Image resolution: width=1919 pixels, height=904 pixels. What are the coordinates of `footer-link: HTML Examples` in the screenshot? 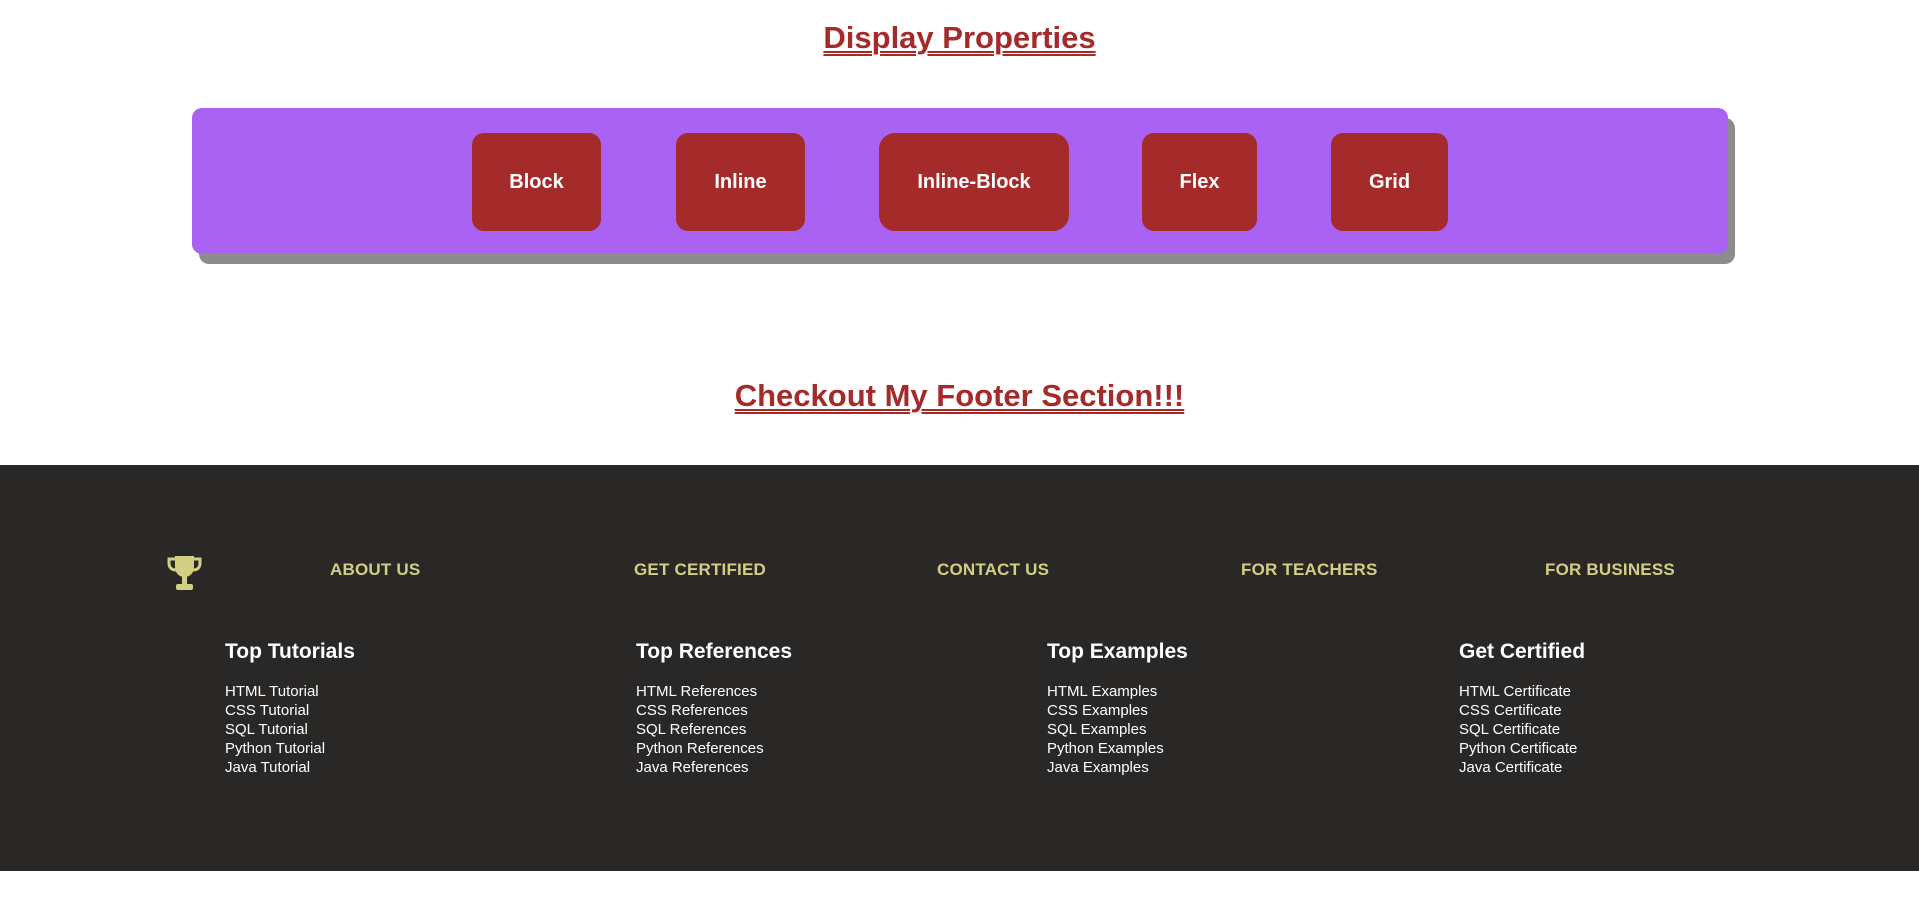 It's located at (1117, 691).